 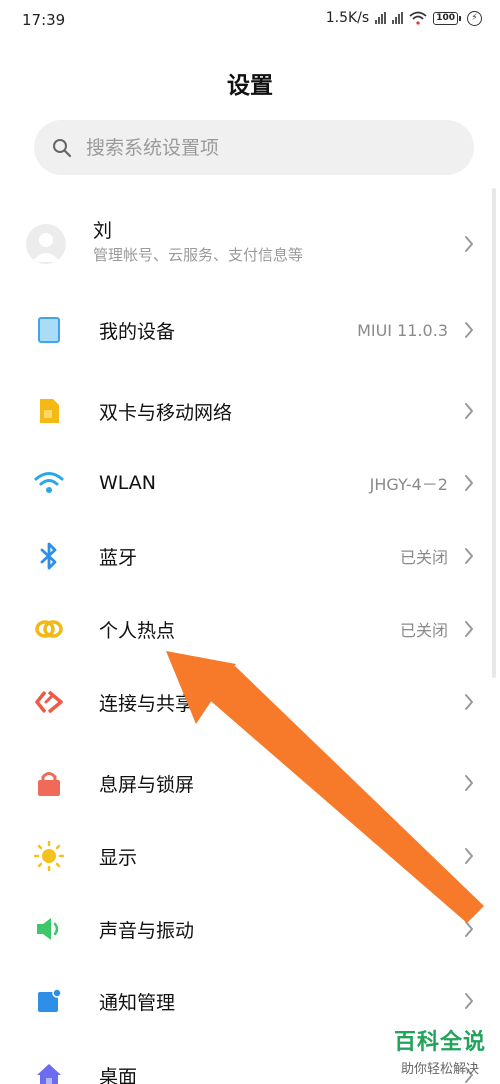 What do you see at coordinates (49, 1001) in the screenshot?
I see `notification-icon` at bounding box center [49, 1001].